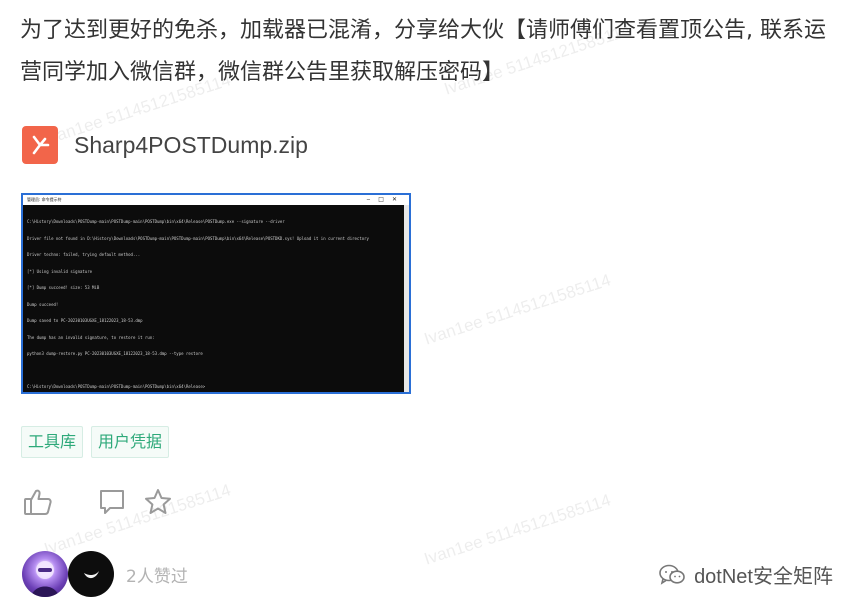  I want to click on account-name: dotNet安全矩阵, so click(763, 577).